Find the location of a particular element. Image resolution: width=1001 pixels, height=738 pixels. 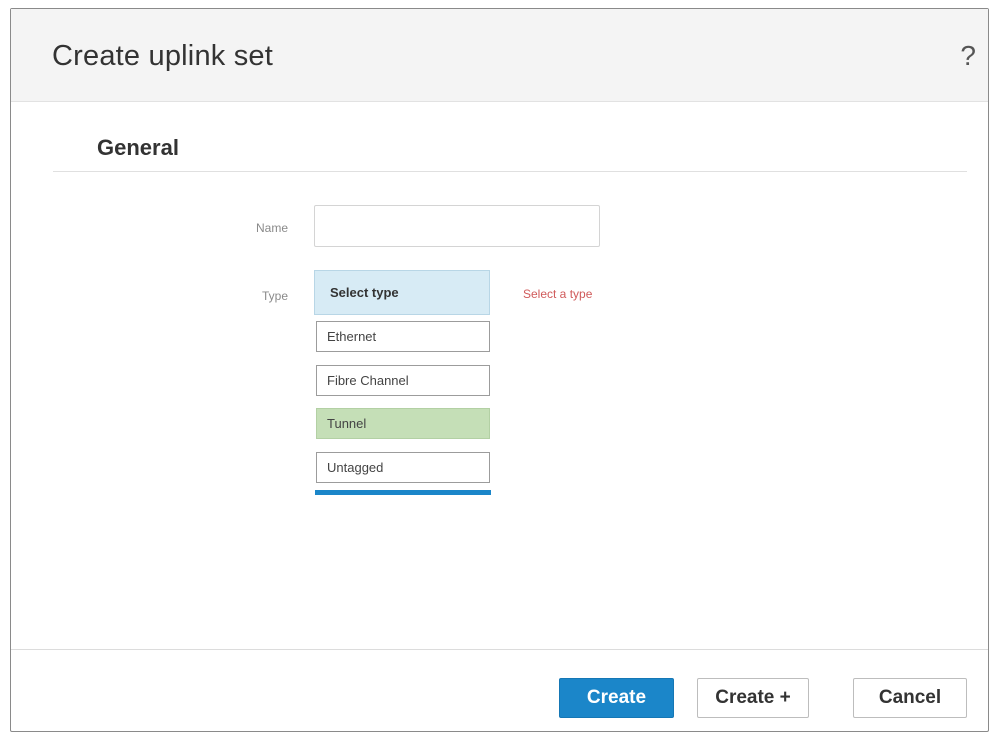

type-option-untagged: Untagged is located at coordinates (403, 467).